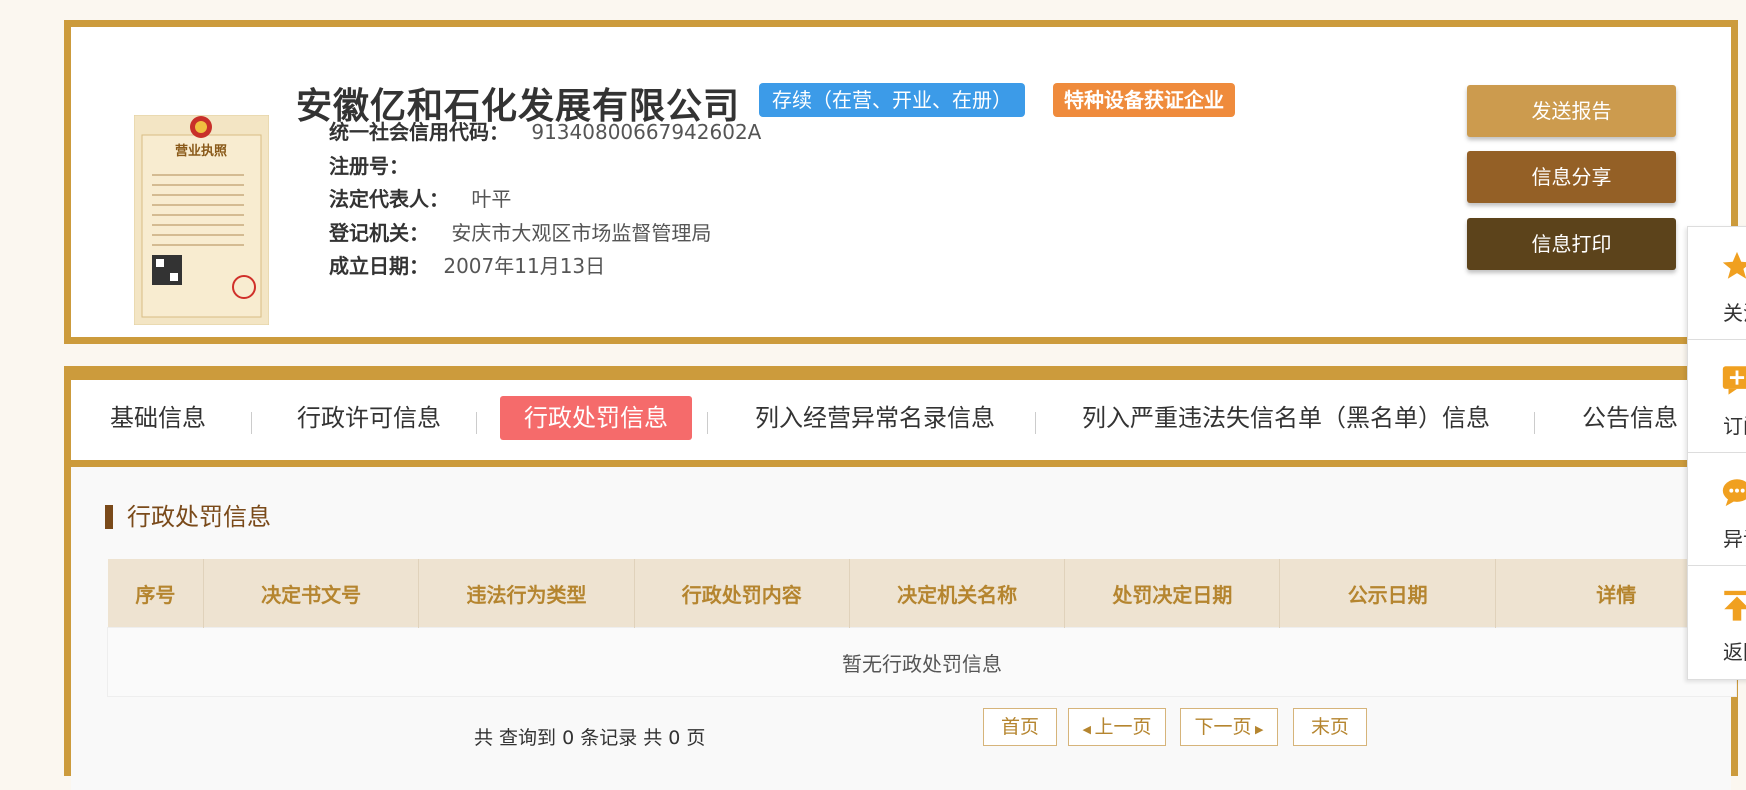  What do you see at coordinates (581, 233) in the screenshot?
I see `registration-authority-value: 安庆市大观区市场监督管理局` at bounding box center [581, 233].